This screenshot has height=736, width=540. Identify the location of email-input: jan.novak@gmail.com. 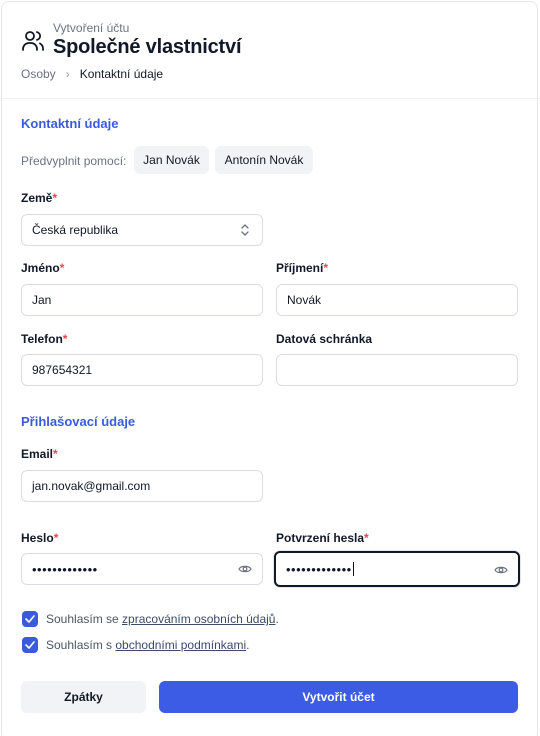
(142, 486).